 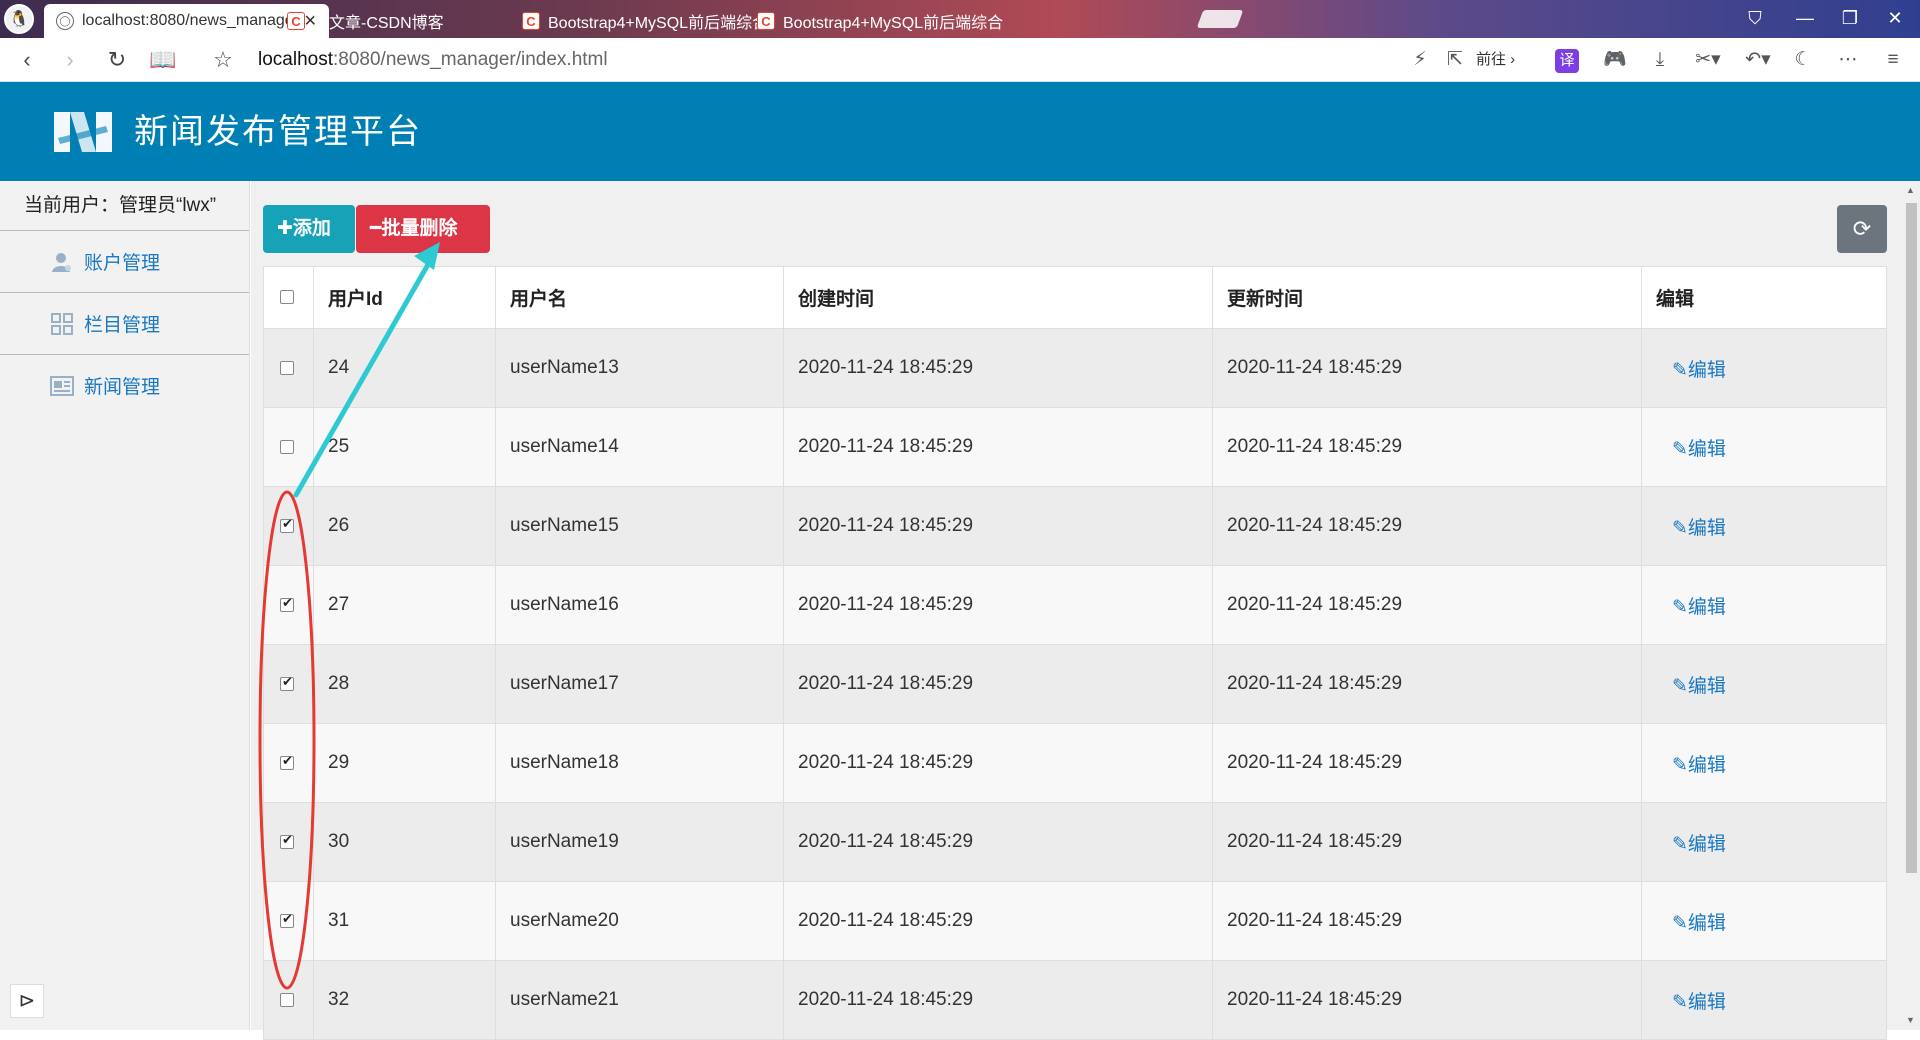 I want to click on sidebar-item-columns: 栏目管理, so click(x=124, y=323).